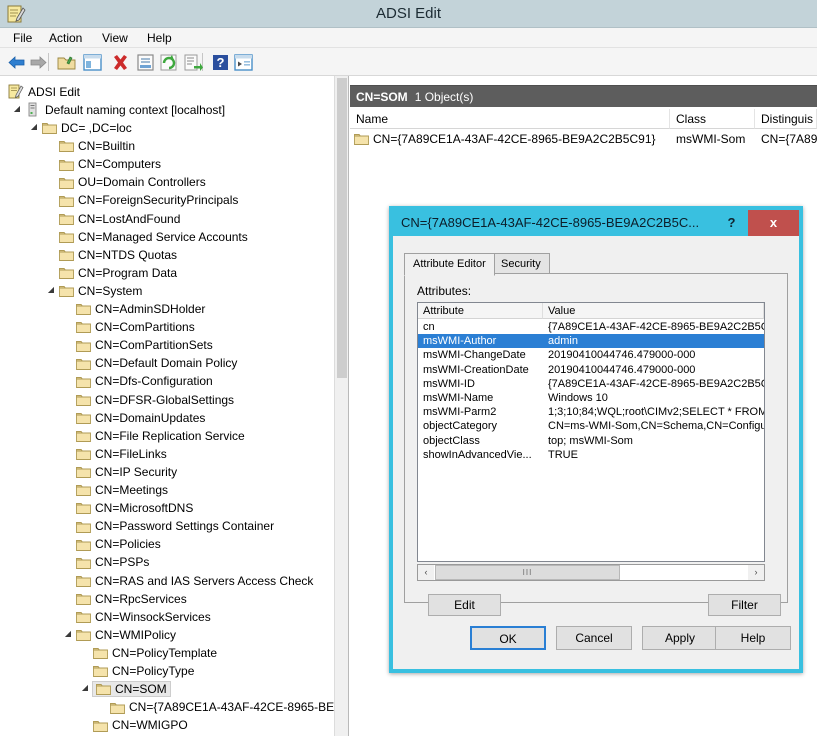 The image size is (817, 736). Describe the element at coordinates (134, 507) in the screenshot. I see `tree-item: CN=MicrosoftDNS` at that location.